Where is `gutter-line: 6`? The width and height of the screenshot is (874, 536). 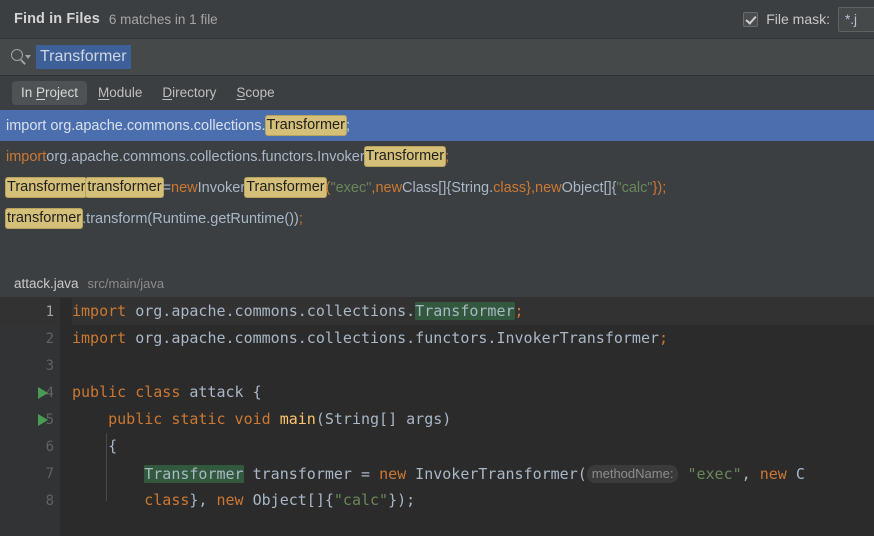 gutter-line: 6 is located at coordinates (30, 446).